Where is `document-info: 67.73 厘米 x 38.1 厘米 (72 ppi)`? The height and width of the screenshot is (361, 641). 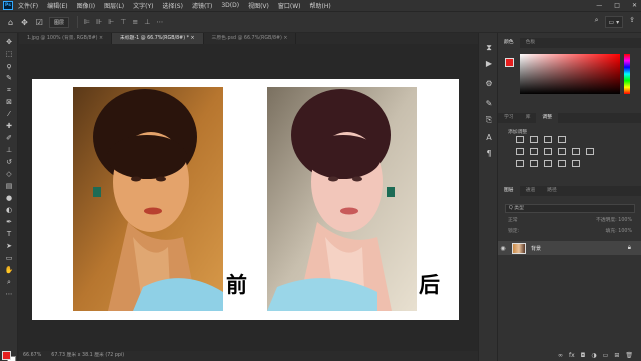 document-info: 67.73 厘米 x 38.1 厘米 (72 ppi) is located at coordinates (87, 356).